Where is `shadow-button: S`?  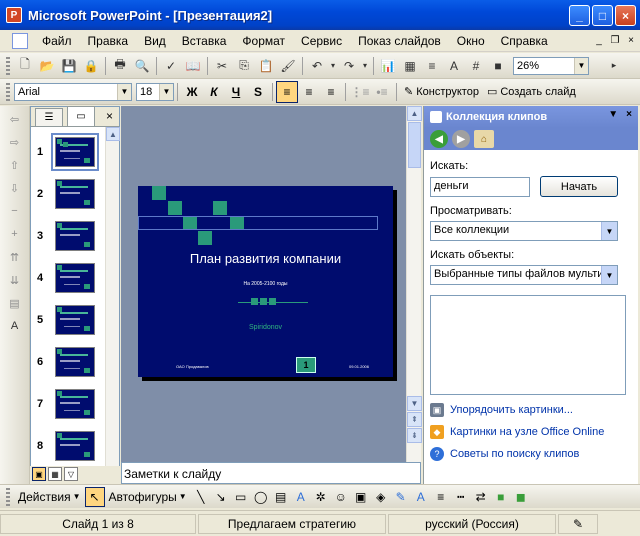 shadow-button: S is located at coordinates (258, 92).